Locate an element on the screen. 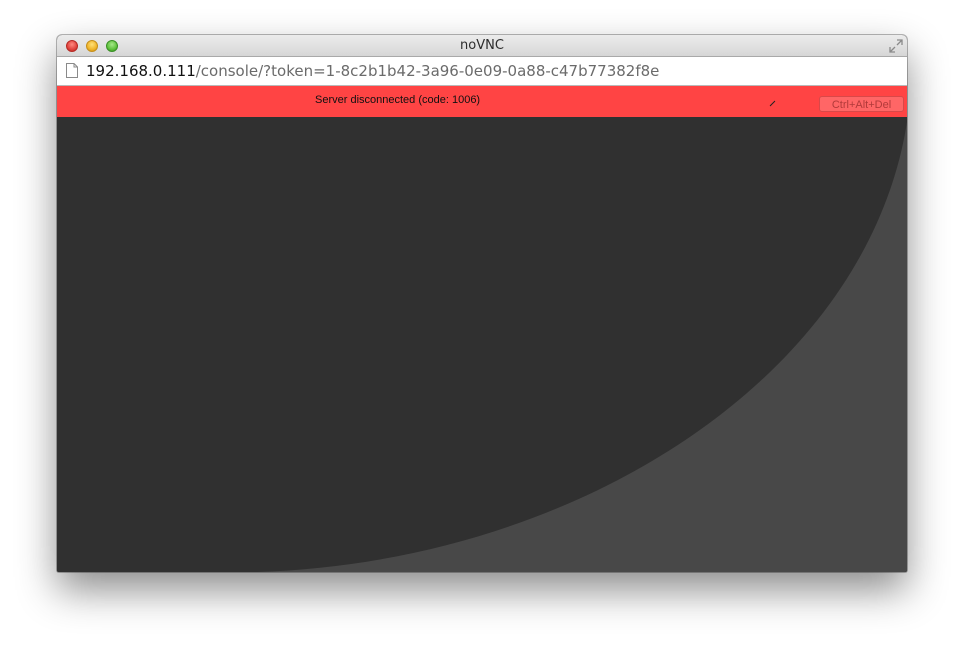 This screenshot has height=651, width=964. window-title: noVNC is located at coordinates (482, 45).